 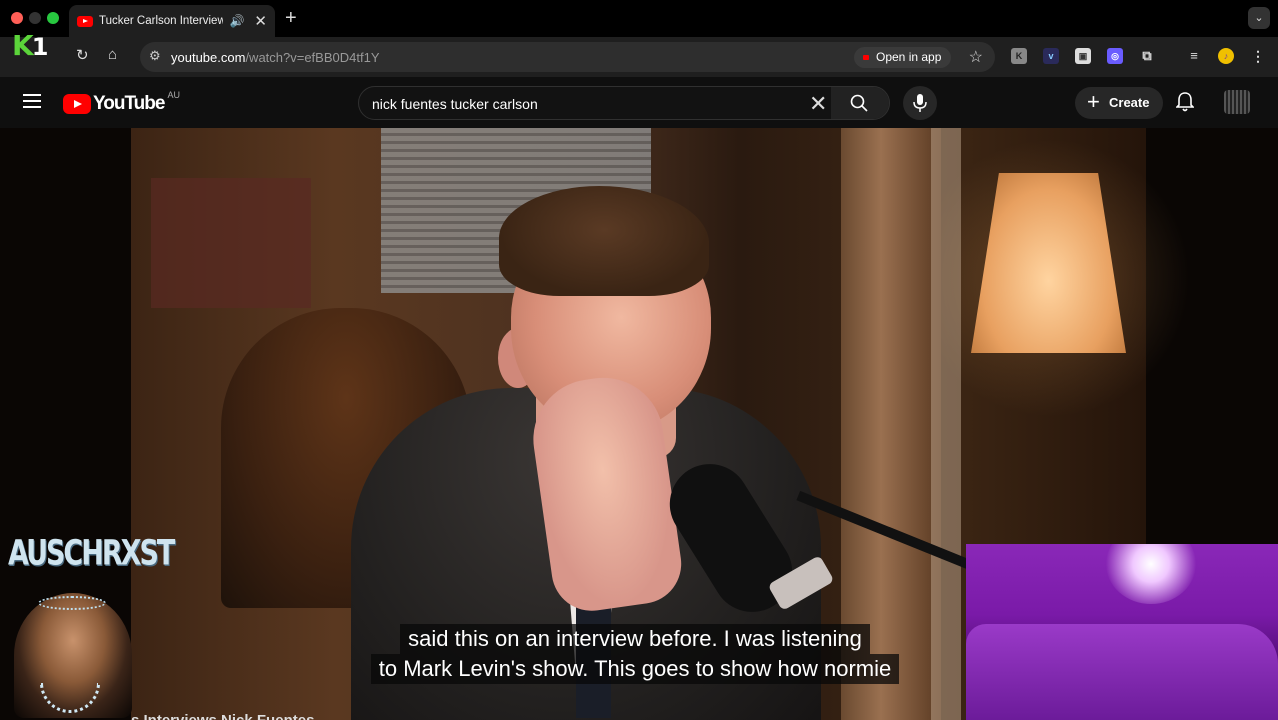 I want to click on extension-icon: ▣, so click(x=1083, y=56).